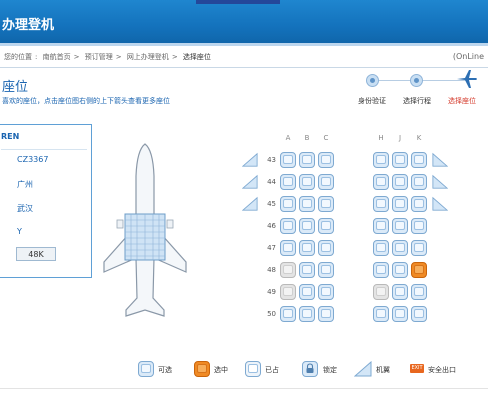 The image size is (488, 400). What do you see at coordinates (400, 138) in the screenshot?
I see `column-header-j: J` at bounding box center [400, 138].